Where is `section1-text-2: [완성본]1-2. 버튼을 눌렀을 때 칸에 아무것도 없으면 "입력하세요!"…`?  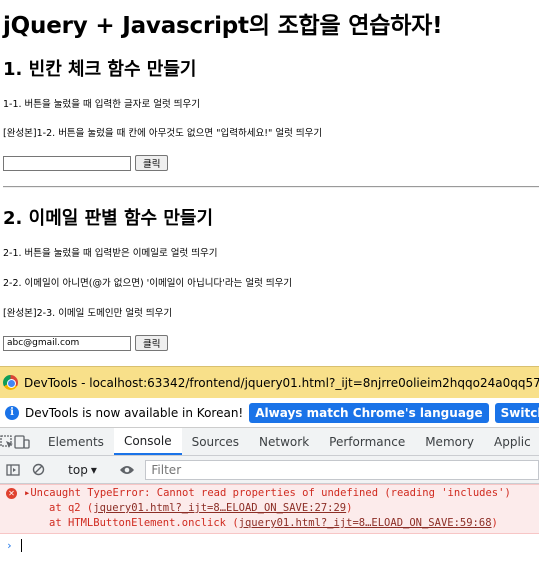 section1-text-2: [완성본]1-2. 버튼을 눌렀을 때 칸에 아무것도 없으면 "입력하세요!"… is located at coordinates (163, 133).